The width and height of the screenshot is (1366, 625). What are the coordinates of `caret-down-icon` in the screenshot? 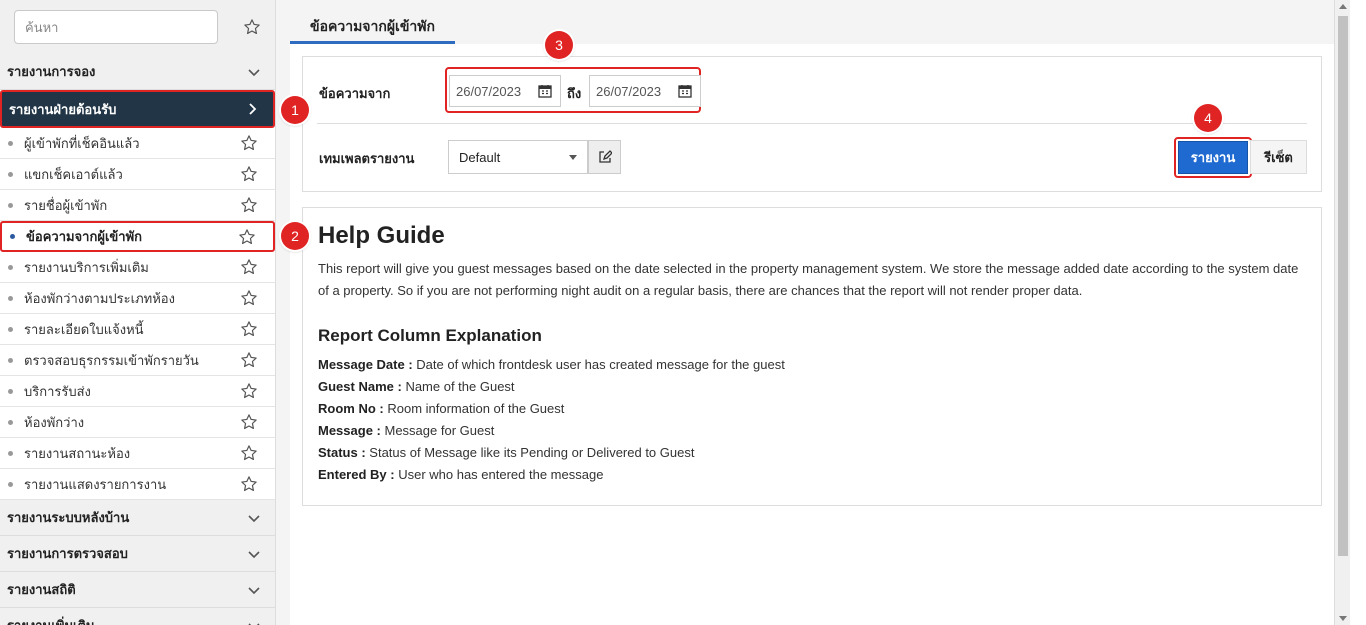 It's located at (573, 157).